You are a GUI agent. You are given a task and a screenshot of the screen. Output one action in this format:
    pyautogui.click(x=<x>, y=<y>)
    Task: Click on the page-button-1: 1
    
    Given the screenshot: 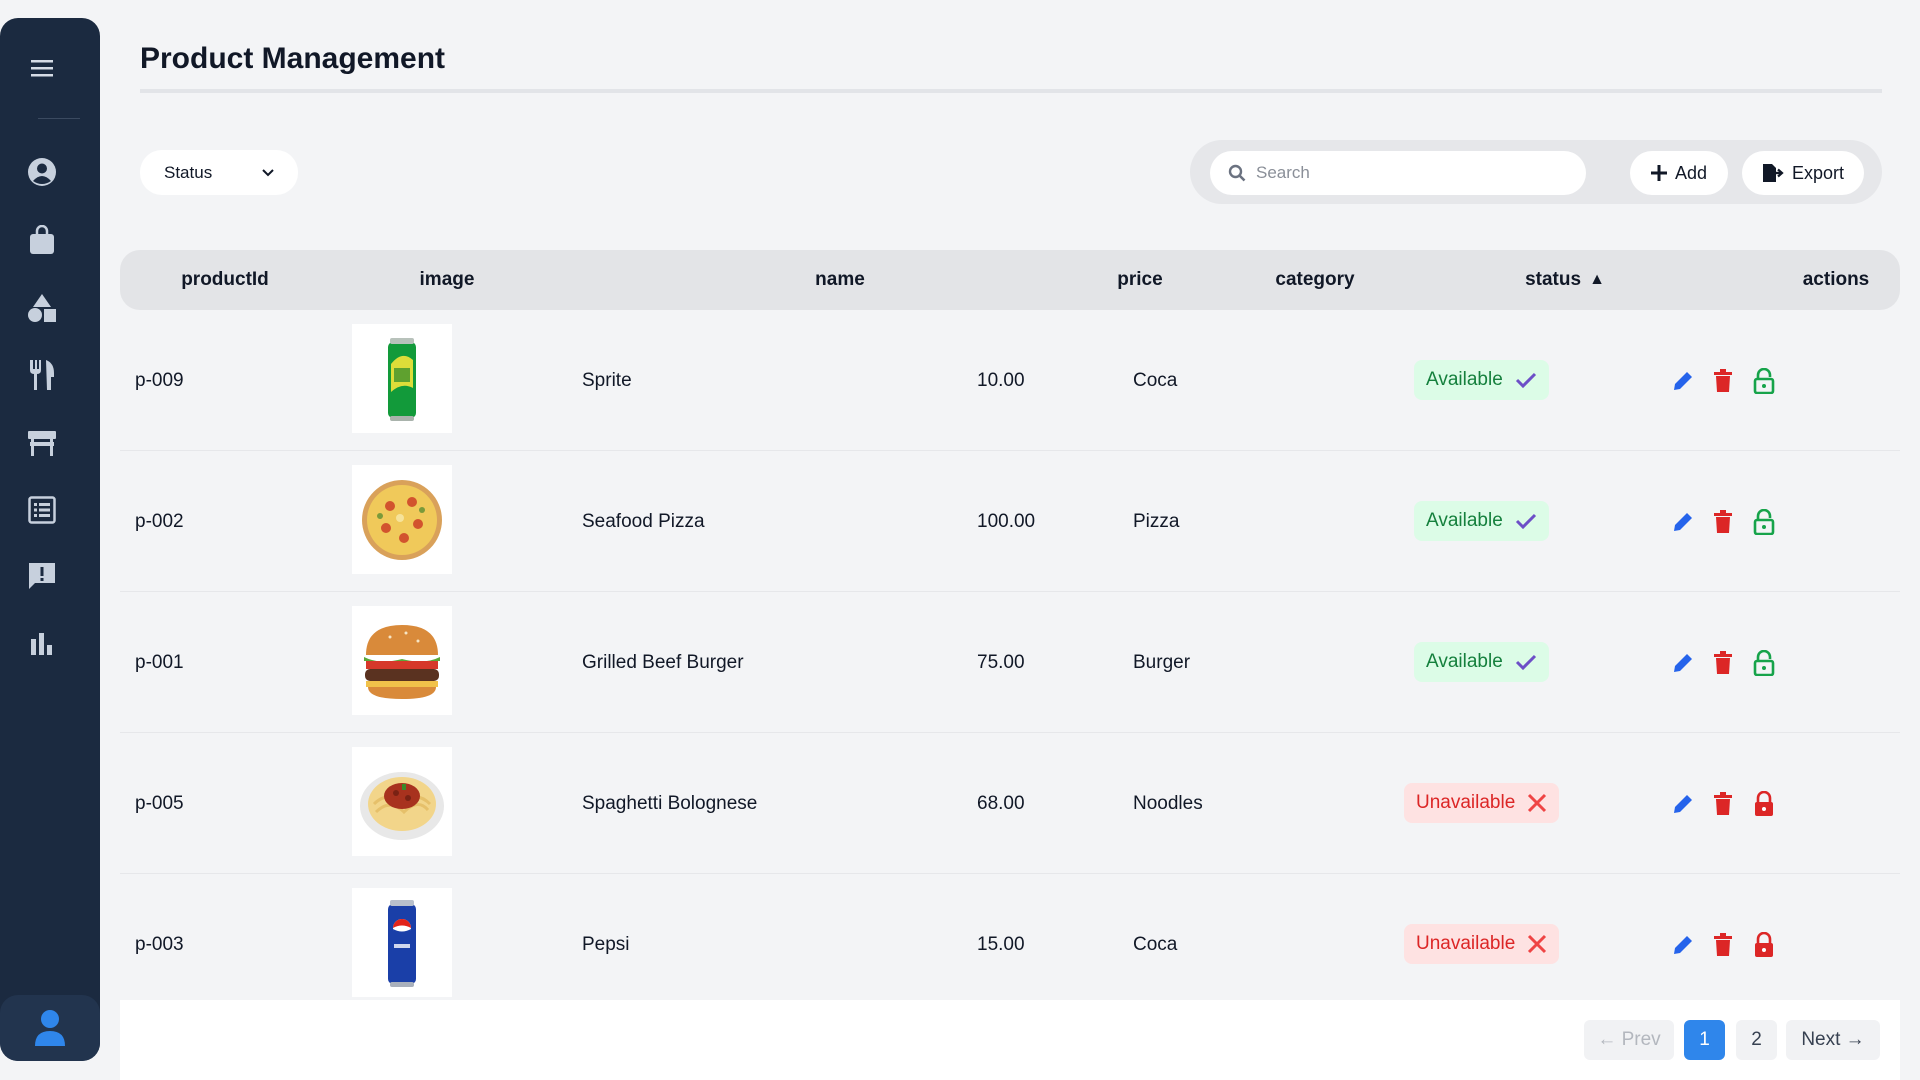 What is the action you would take?
    pyautogui.click(x=1704, y=1040)
    